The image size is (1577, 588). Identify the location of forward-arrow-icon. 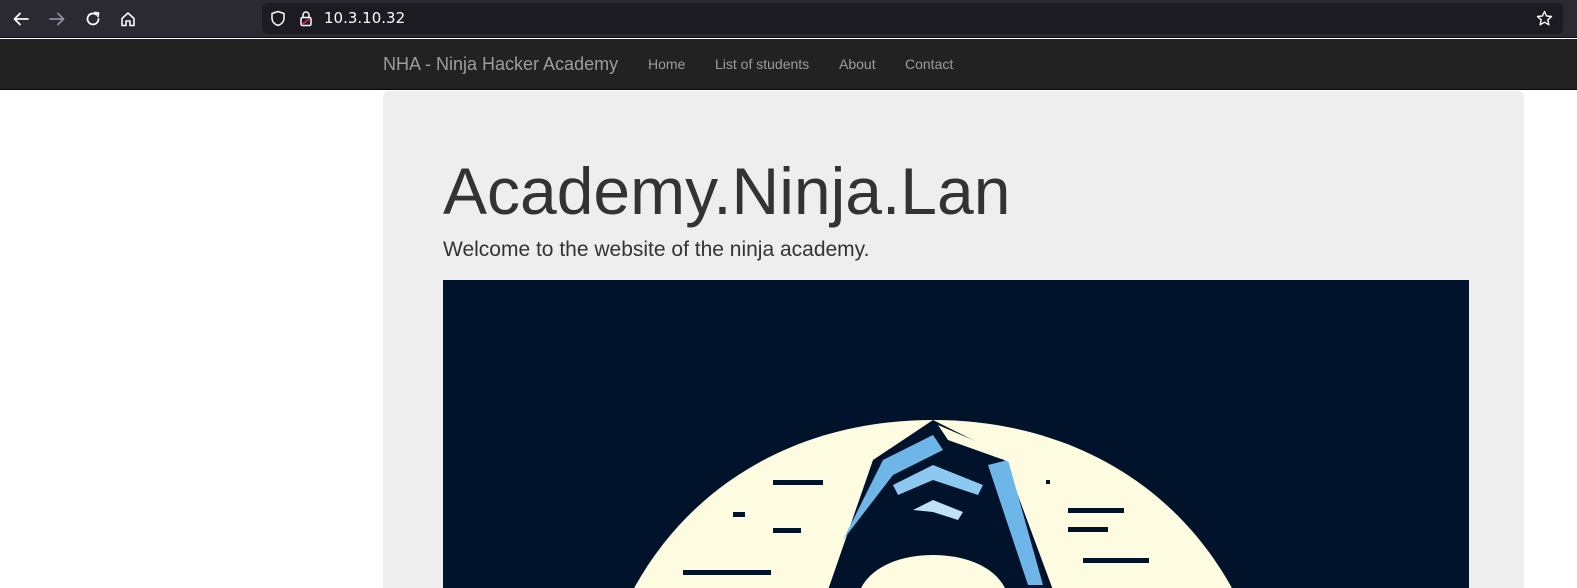
(57, 19).